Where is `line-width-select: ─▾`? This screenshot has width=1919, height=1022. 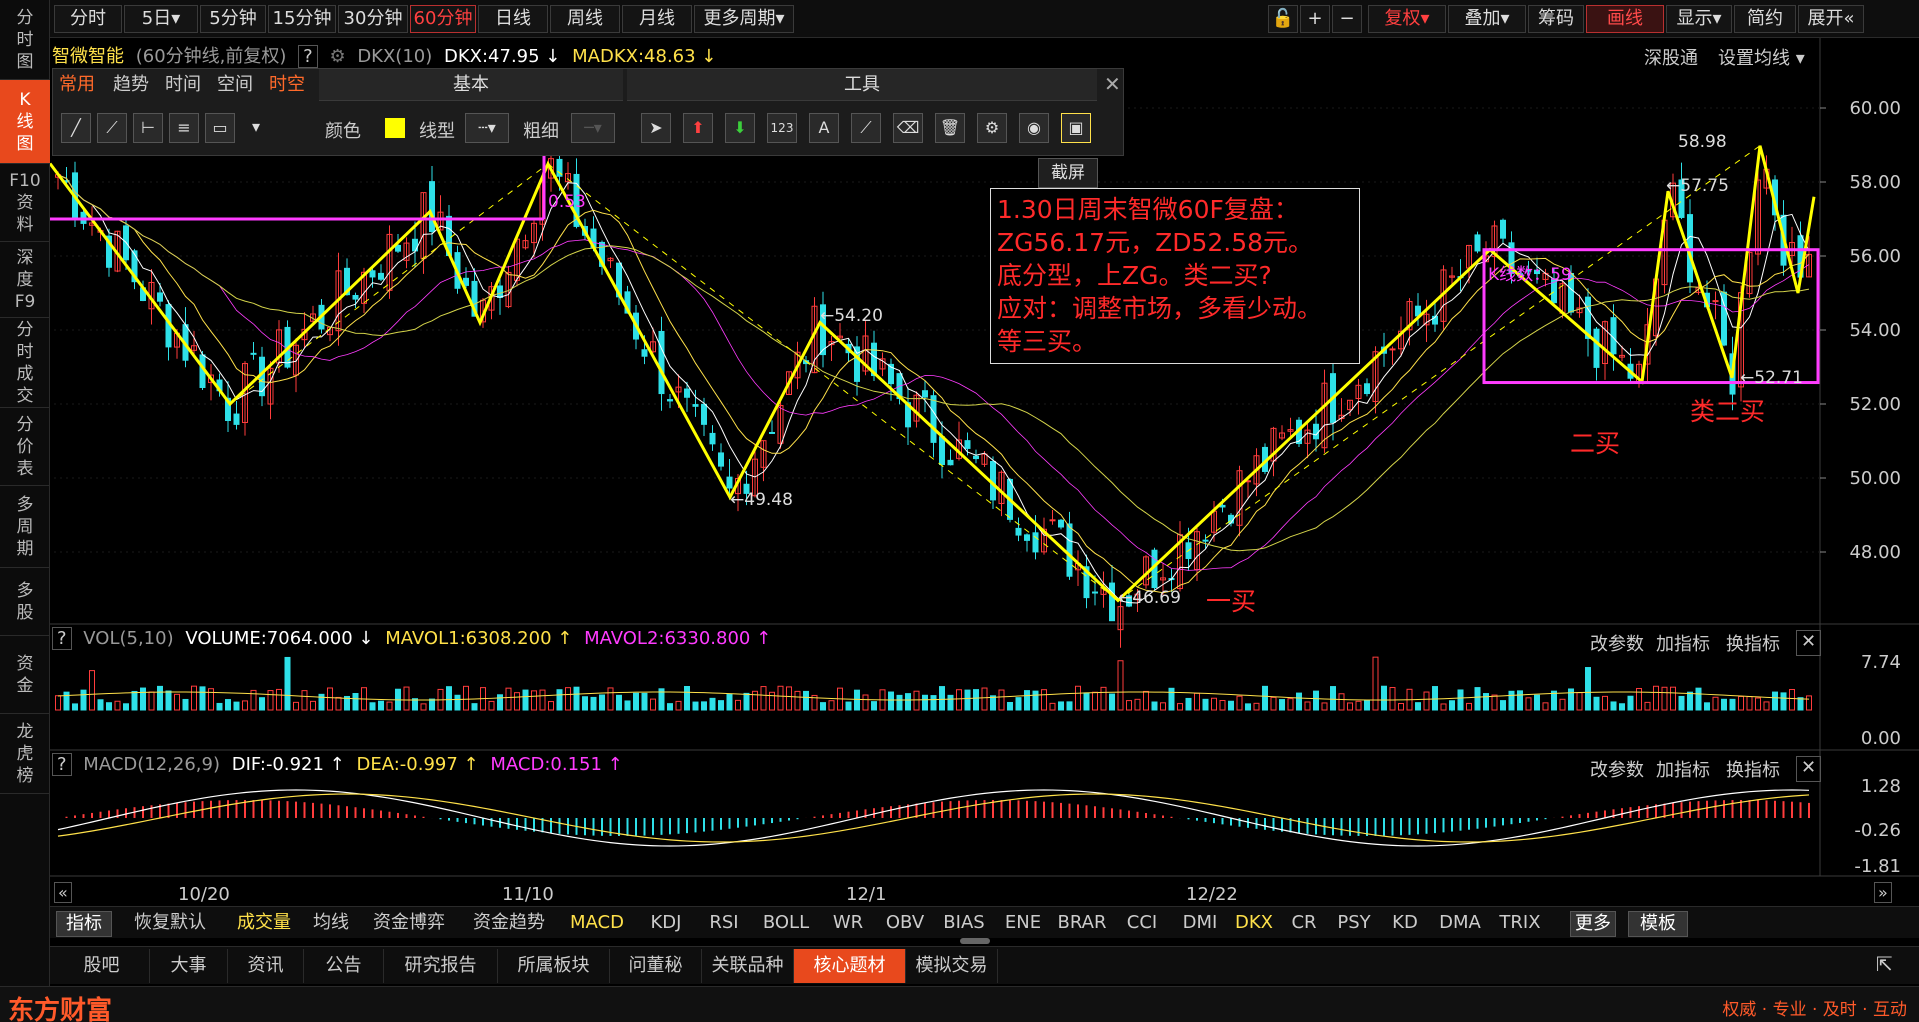
line-width-select: ─▾ is located at coordinates (593, 128).